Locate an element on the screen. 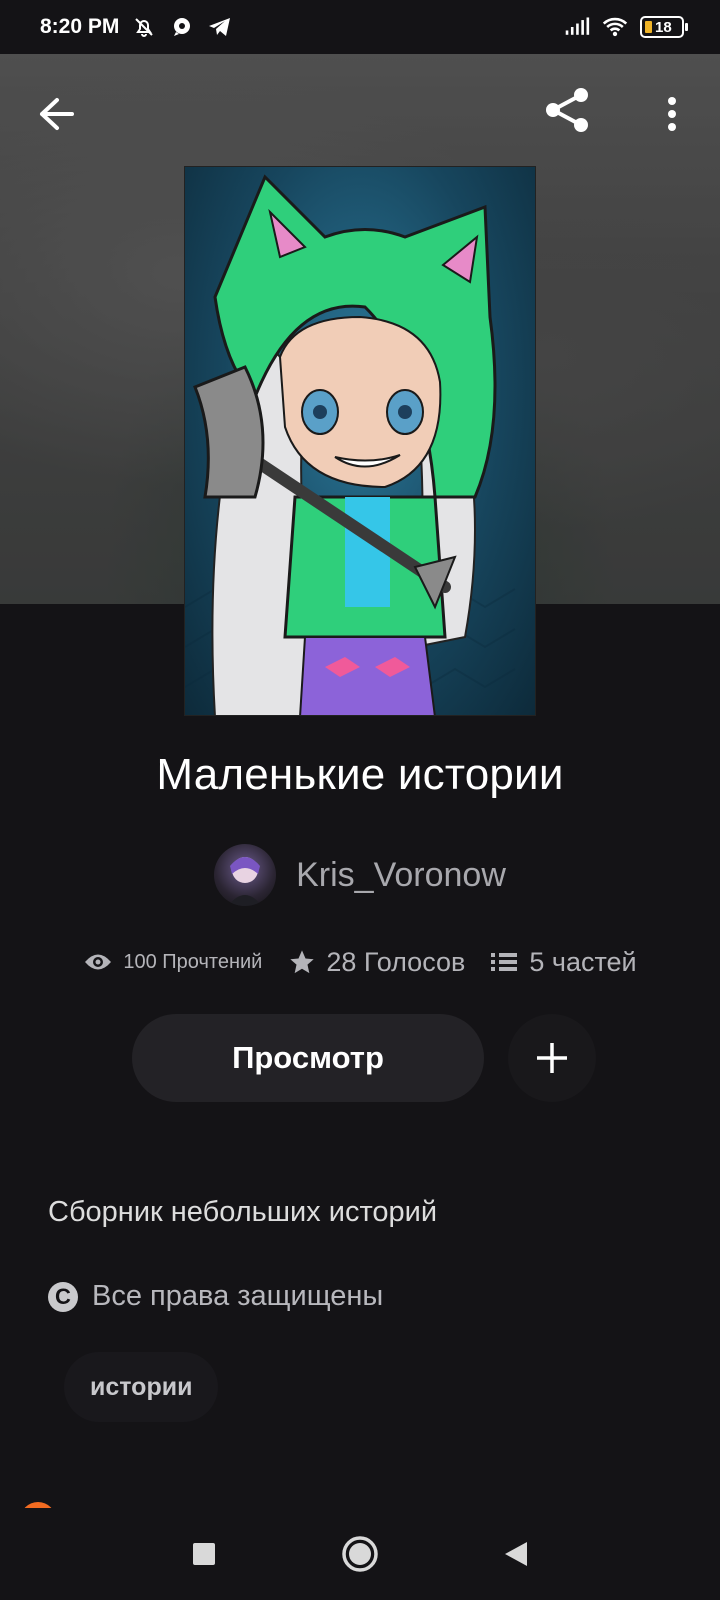  more-options-button is located at coordinates (672, 114).